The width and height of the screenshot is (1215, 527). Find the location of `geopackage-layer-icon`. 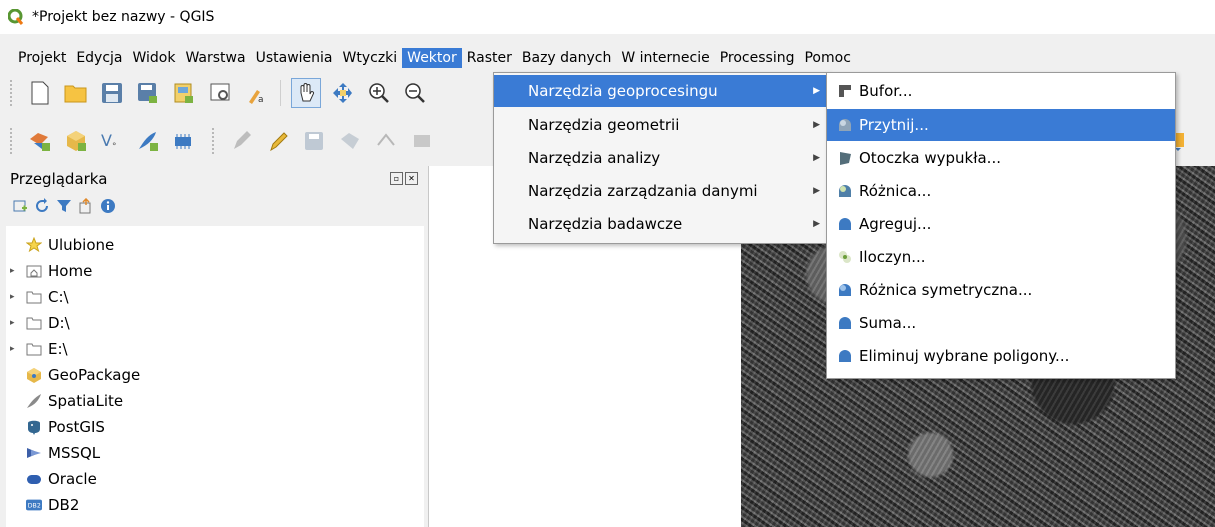

geopackage-layer-icon is located at coordinates (76, 141).